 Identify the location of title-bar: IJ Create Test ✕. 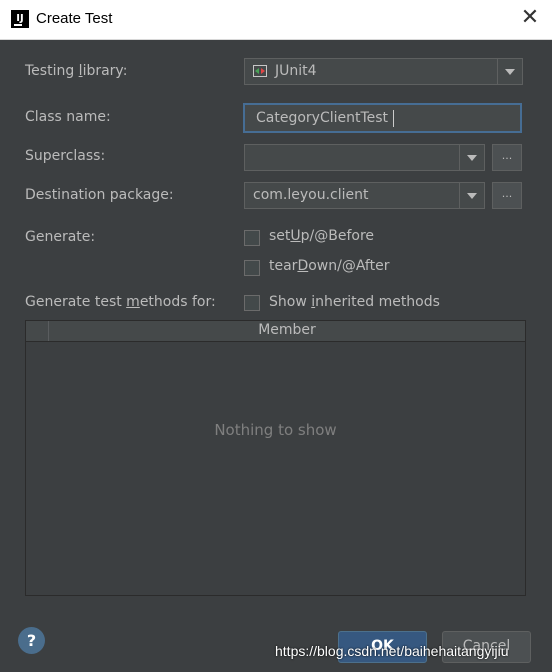
(276, 20).